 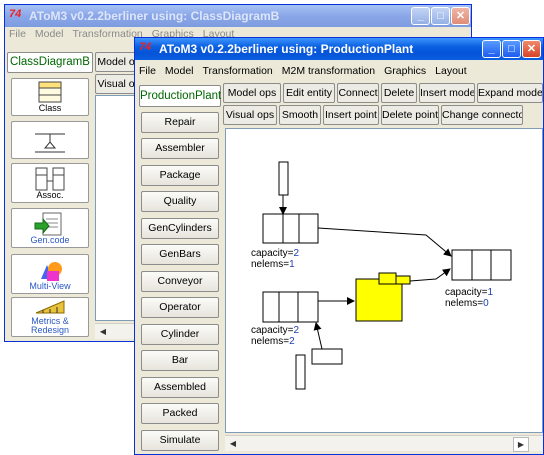 What do you see at coordinates (50, 92) in the screenshot?
I see `class-icon` at bounding box center [50, 92].